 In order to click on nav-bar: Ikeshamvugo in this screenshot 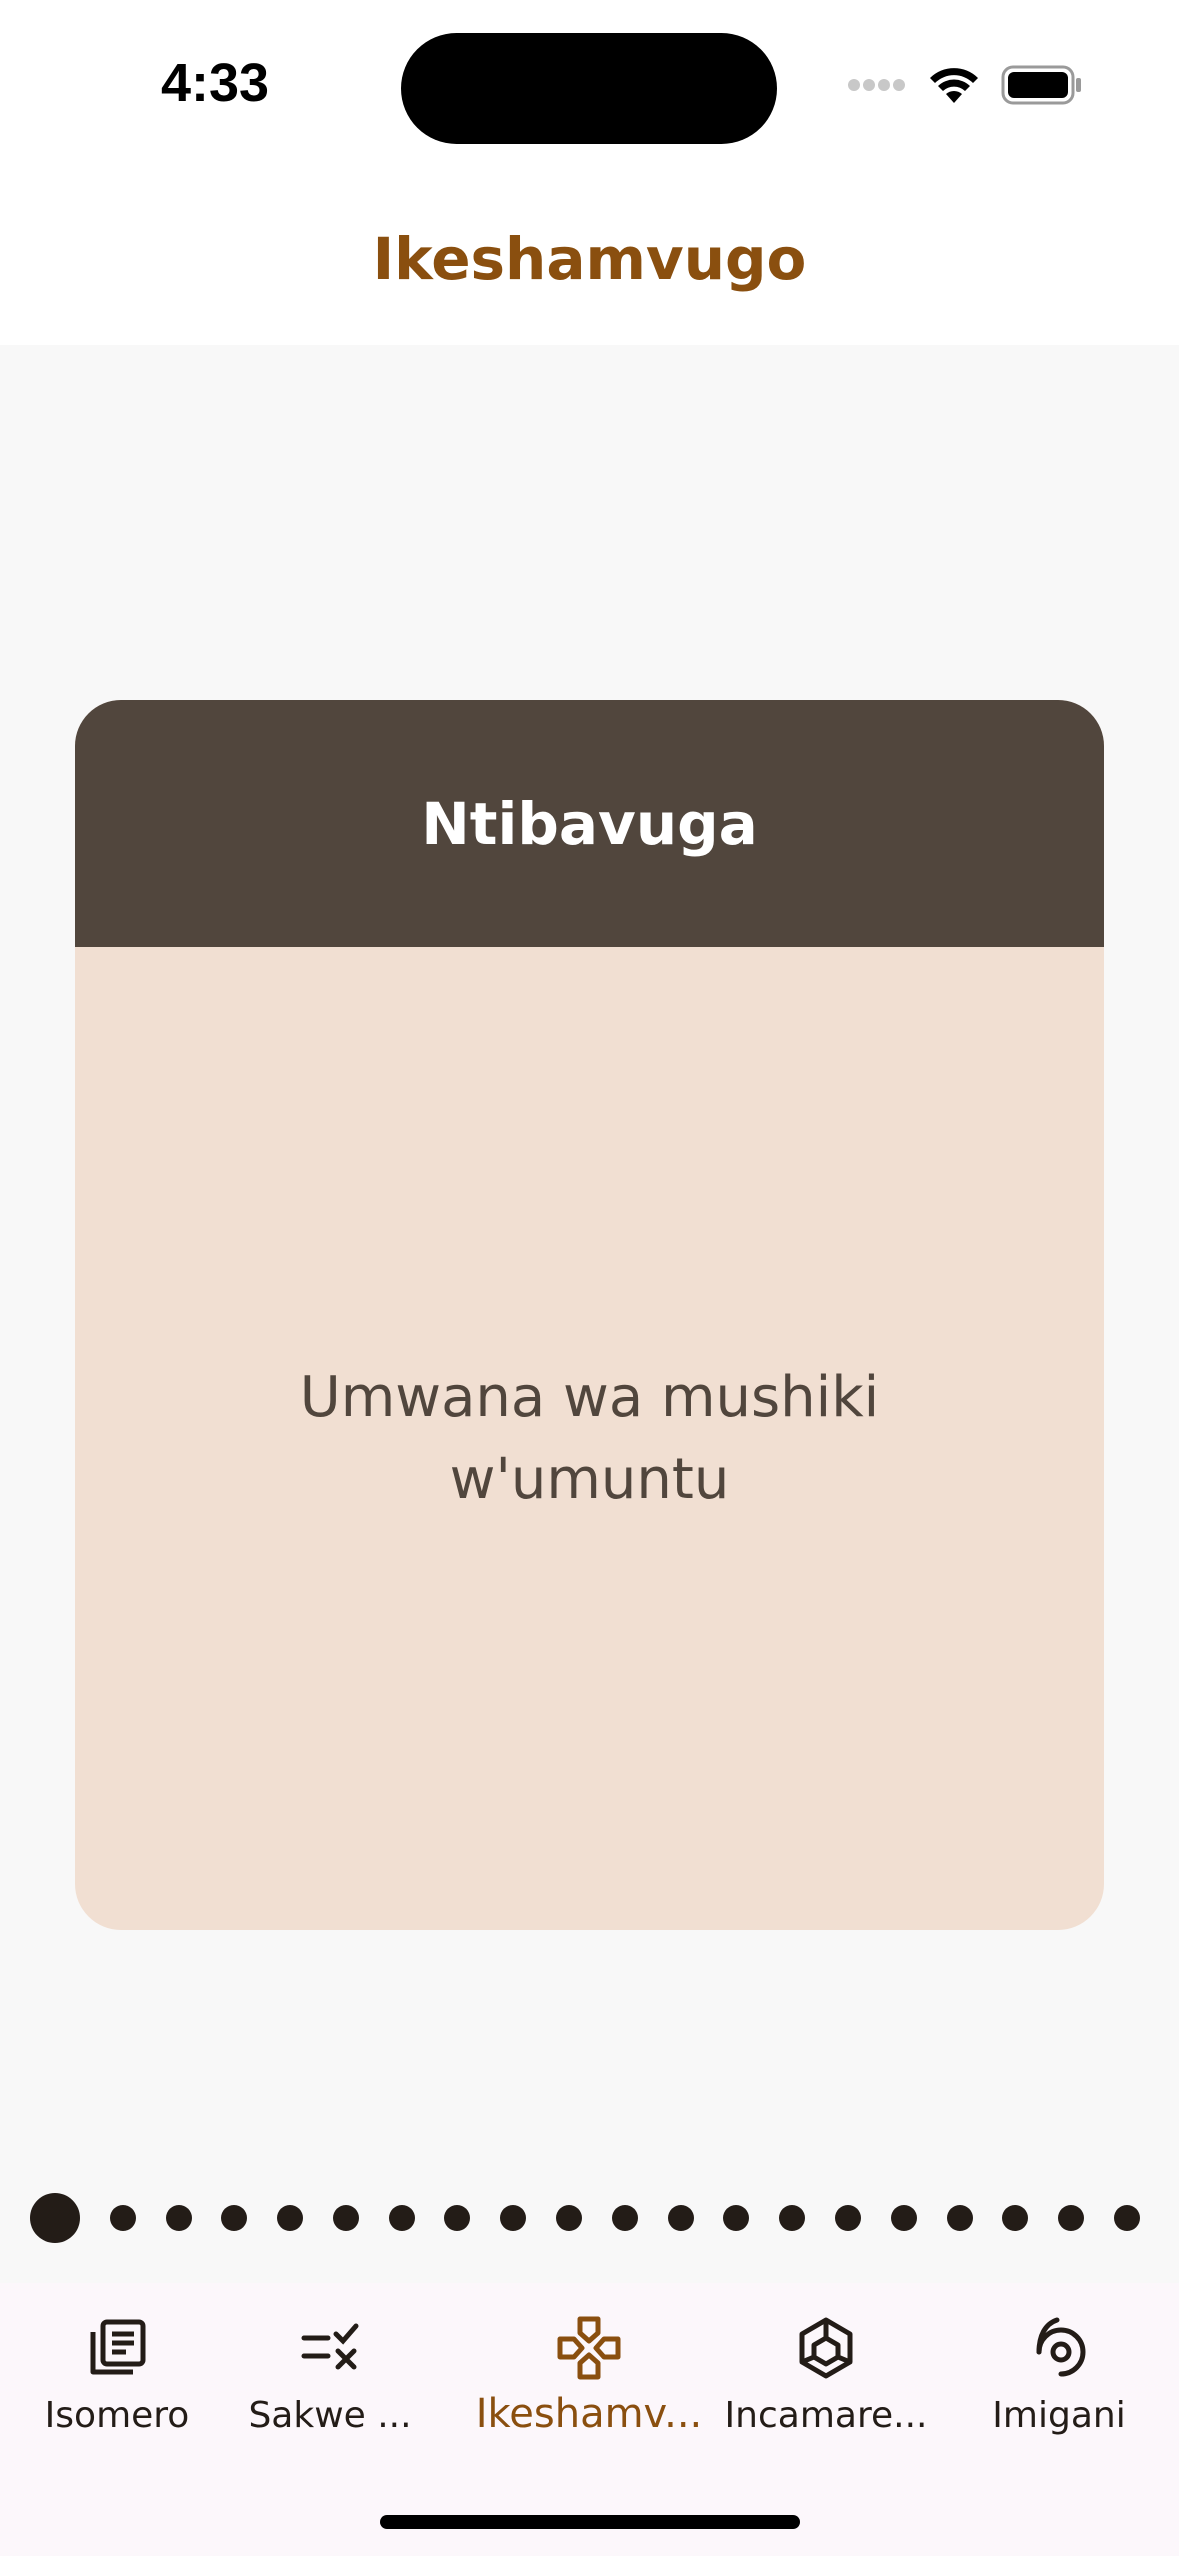, I will do `click(589, 260)`.